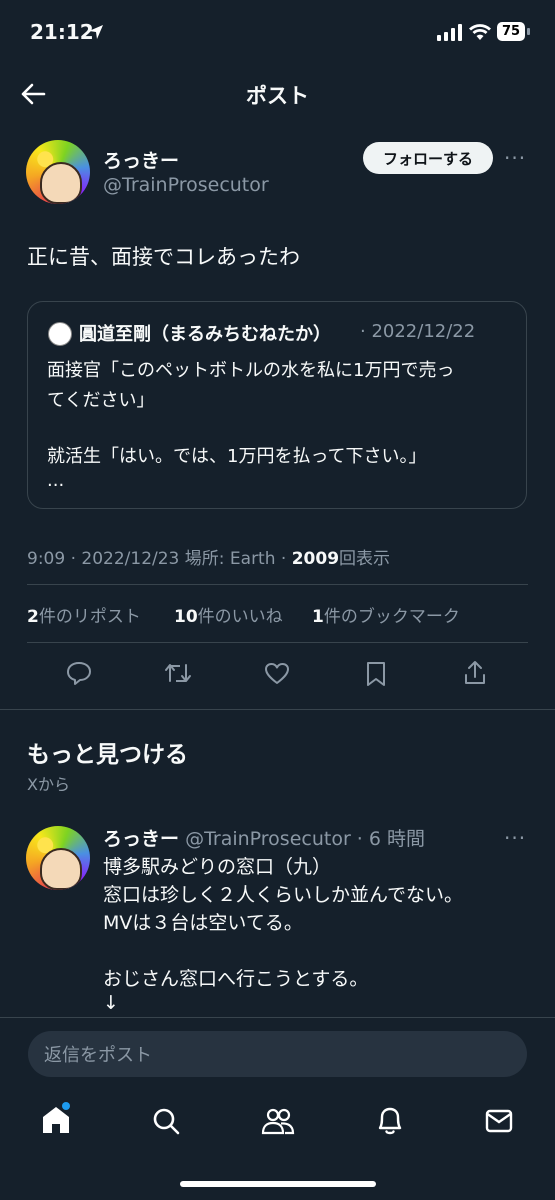 This screenshot has height=1200, width=555. I want to click on messages-envelope-icon, so click(499, 1121).